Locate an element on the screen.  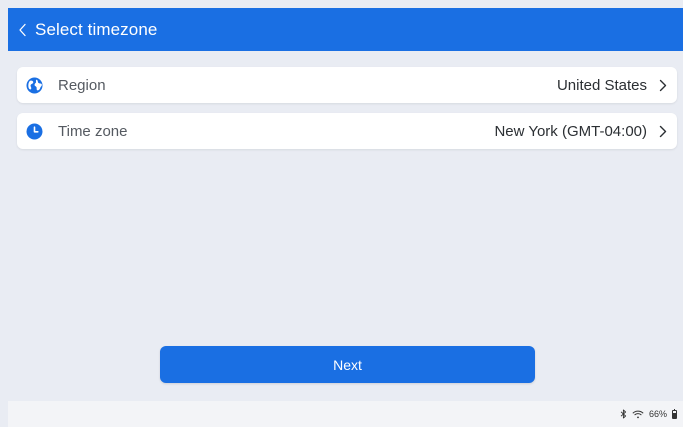
region-label: Region is located at coordinates (82, 85).